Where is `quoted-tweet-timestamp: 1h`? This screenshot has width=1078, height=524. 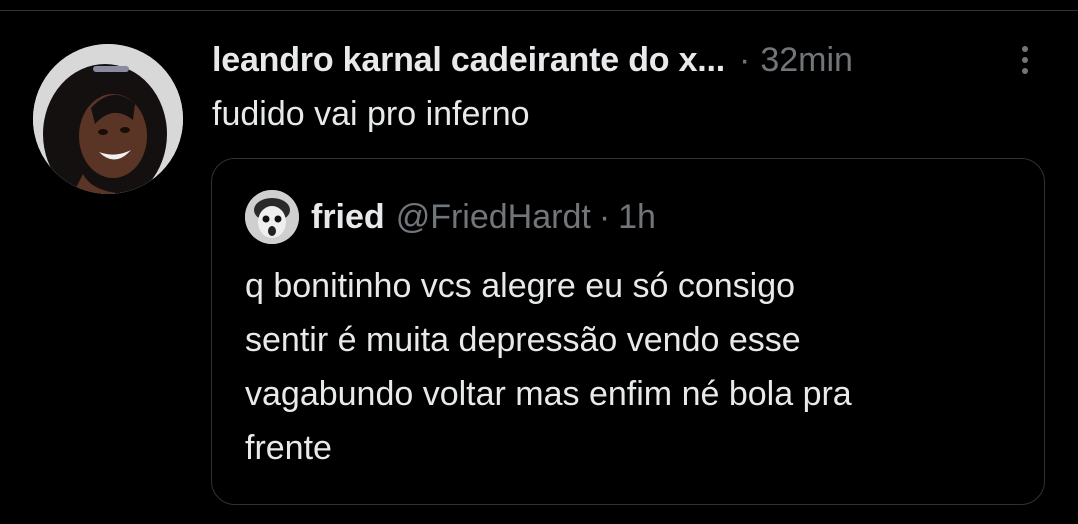
quoted-tweet-timestamp: 1h is located at coordinates (637, 217).